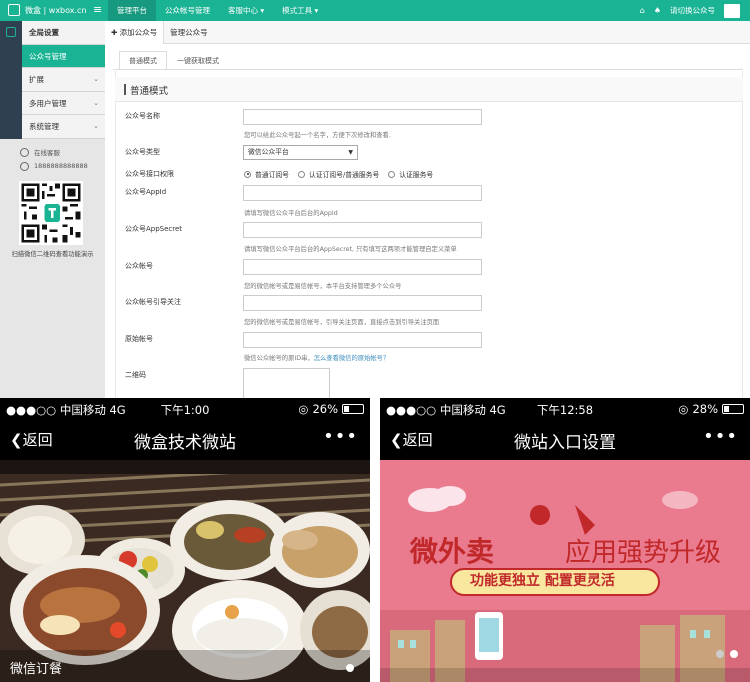 This screenshot has height=682, width=750. Describe the element at coordinates (153, 302) in the screenshot. I see `guide-label: 公众帐号引导关注` at that location.